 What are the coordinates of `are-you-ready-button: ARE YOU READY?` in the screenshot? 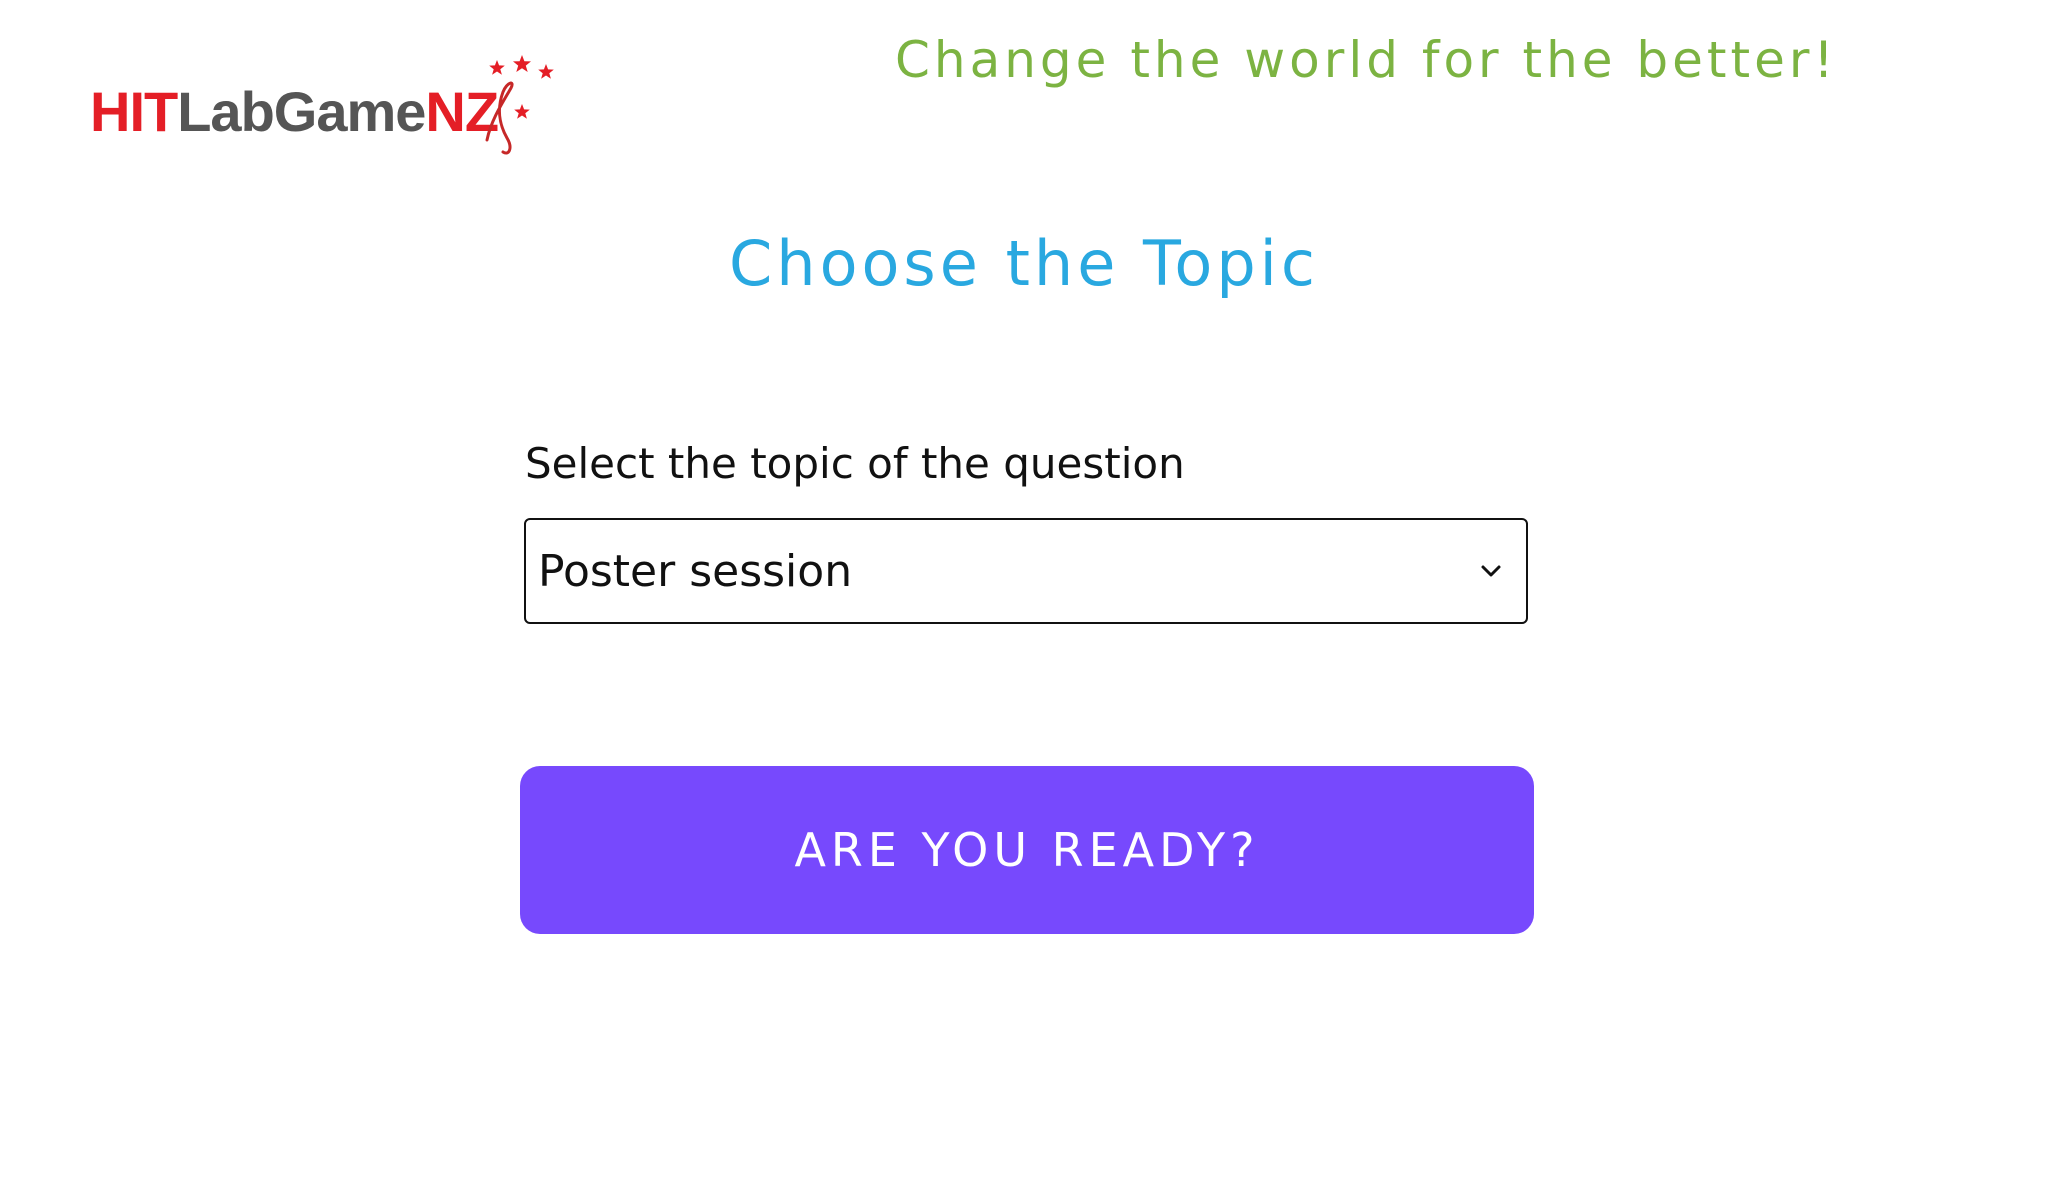 It's located at (1027, 850).